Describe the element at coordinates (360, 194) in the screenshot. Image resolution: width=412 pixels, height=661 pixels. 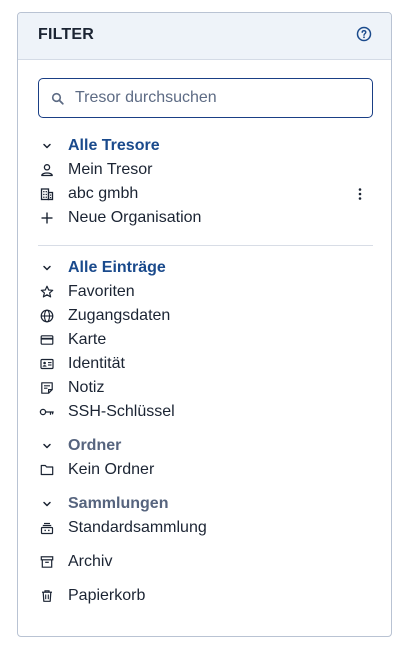
I see `more-options-icon` at that location.